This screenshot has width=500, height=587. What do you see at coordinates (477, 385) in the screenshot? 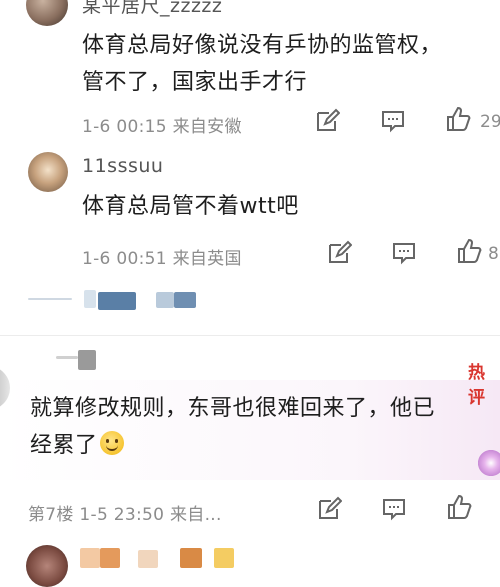
I see `hot-comment-badge: 热评` at bounding box center [477, 385].